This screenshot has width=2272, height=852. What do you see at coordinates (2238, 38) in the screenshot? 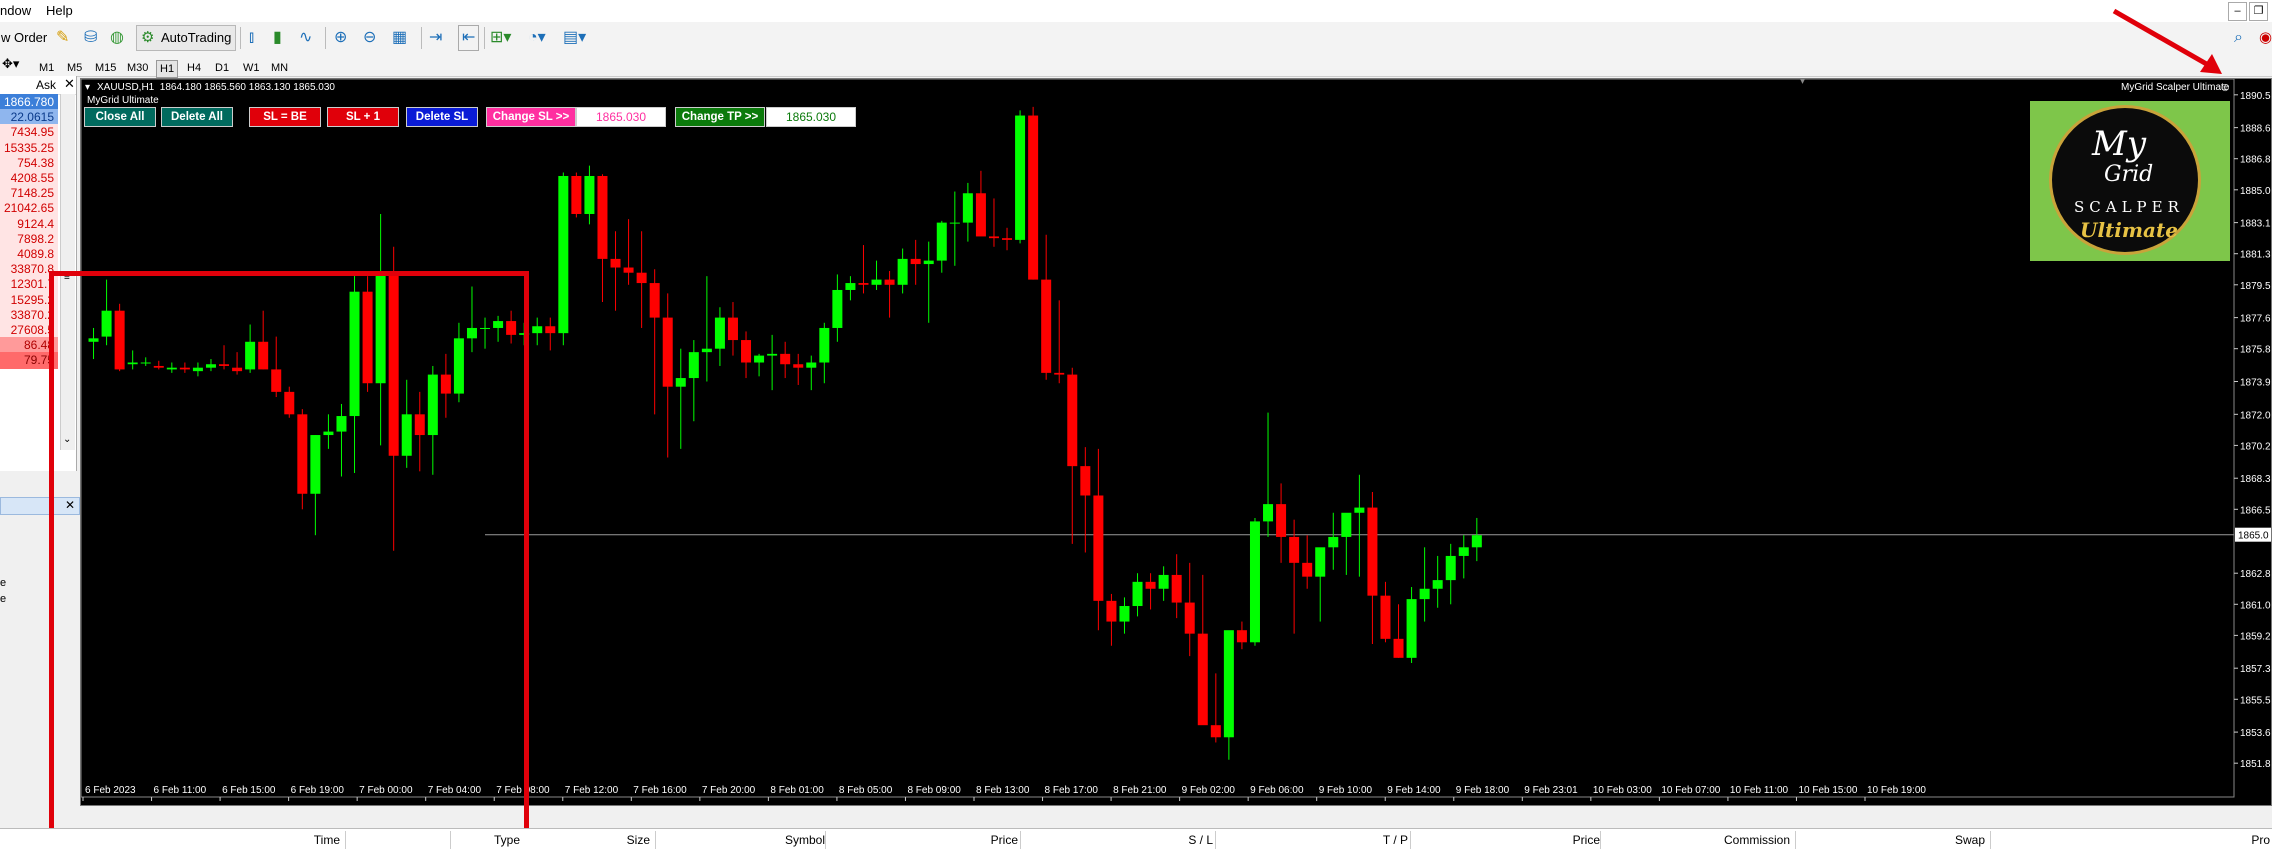
I see `search-icon: ⌕` at bounding box center [2238, 38].